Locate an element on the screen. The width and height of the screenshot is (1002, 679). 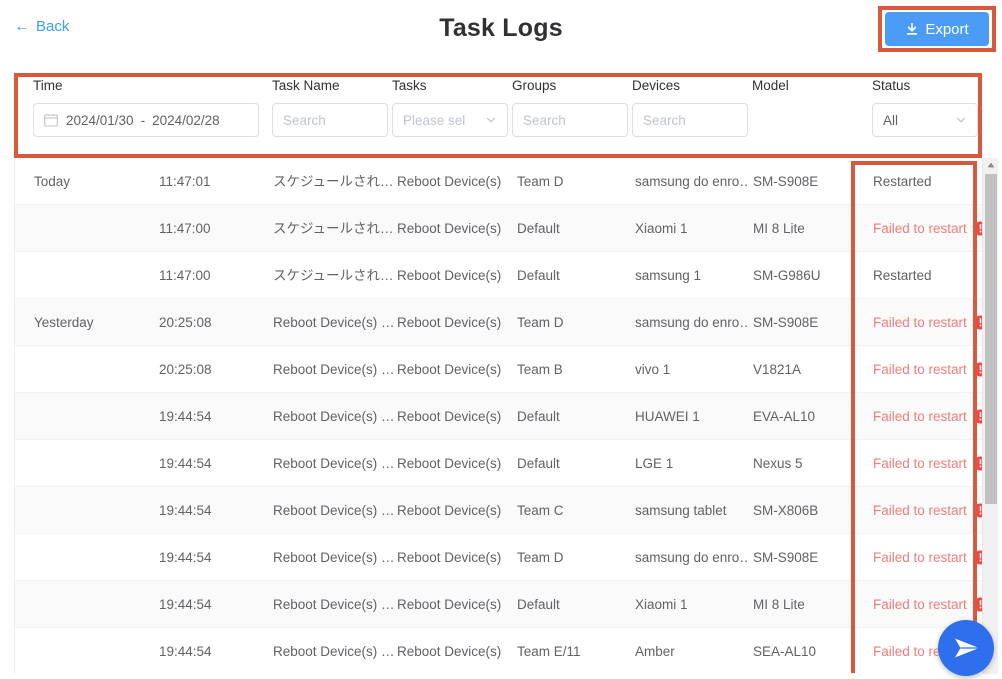
filter-groups: Groups Search is located at coordinates (570, 107).